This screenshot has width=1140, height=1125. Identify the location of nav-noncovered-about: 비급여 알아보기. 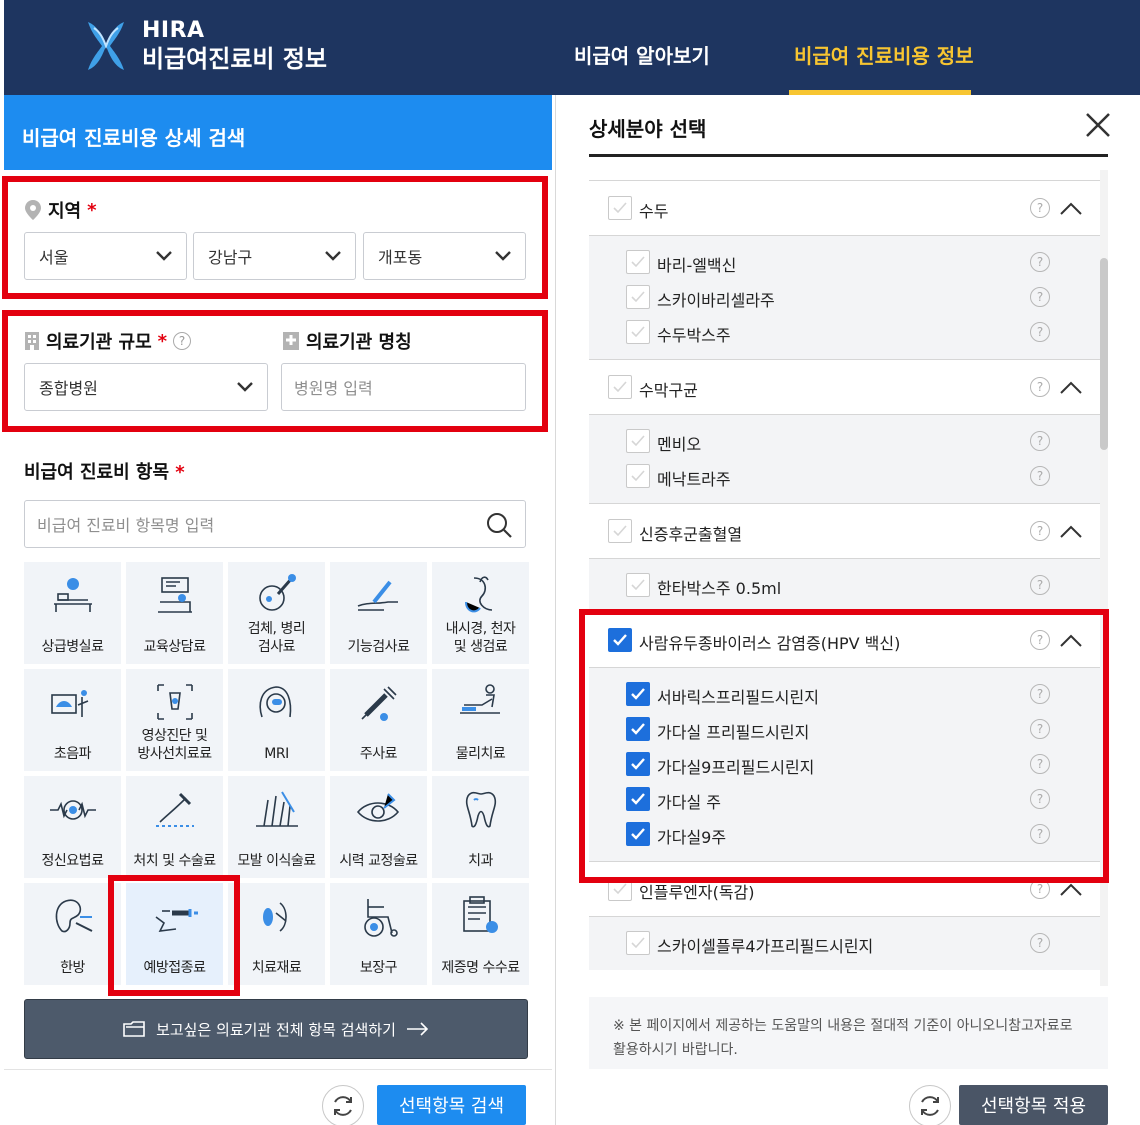
(642, 54).